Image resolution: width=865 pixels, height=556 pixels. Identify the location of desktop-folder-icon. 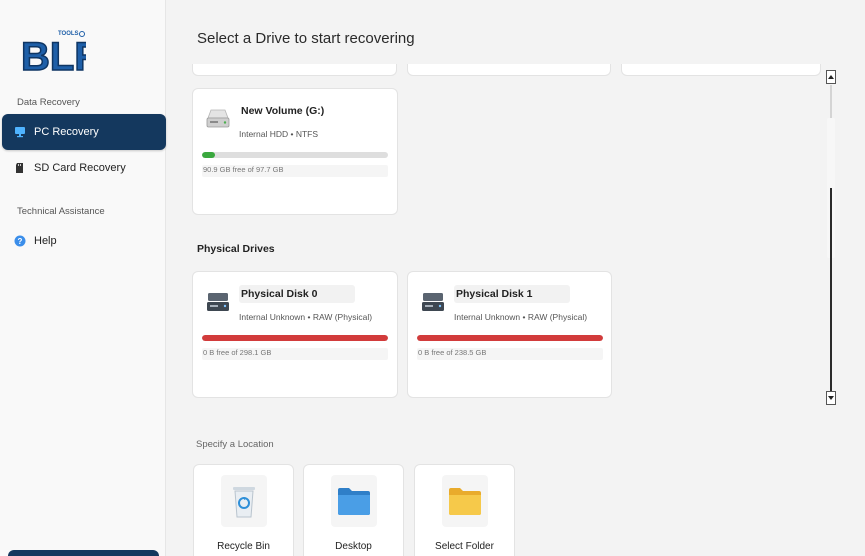
(354, 501).